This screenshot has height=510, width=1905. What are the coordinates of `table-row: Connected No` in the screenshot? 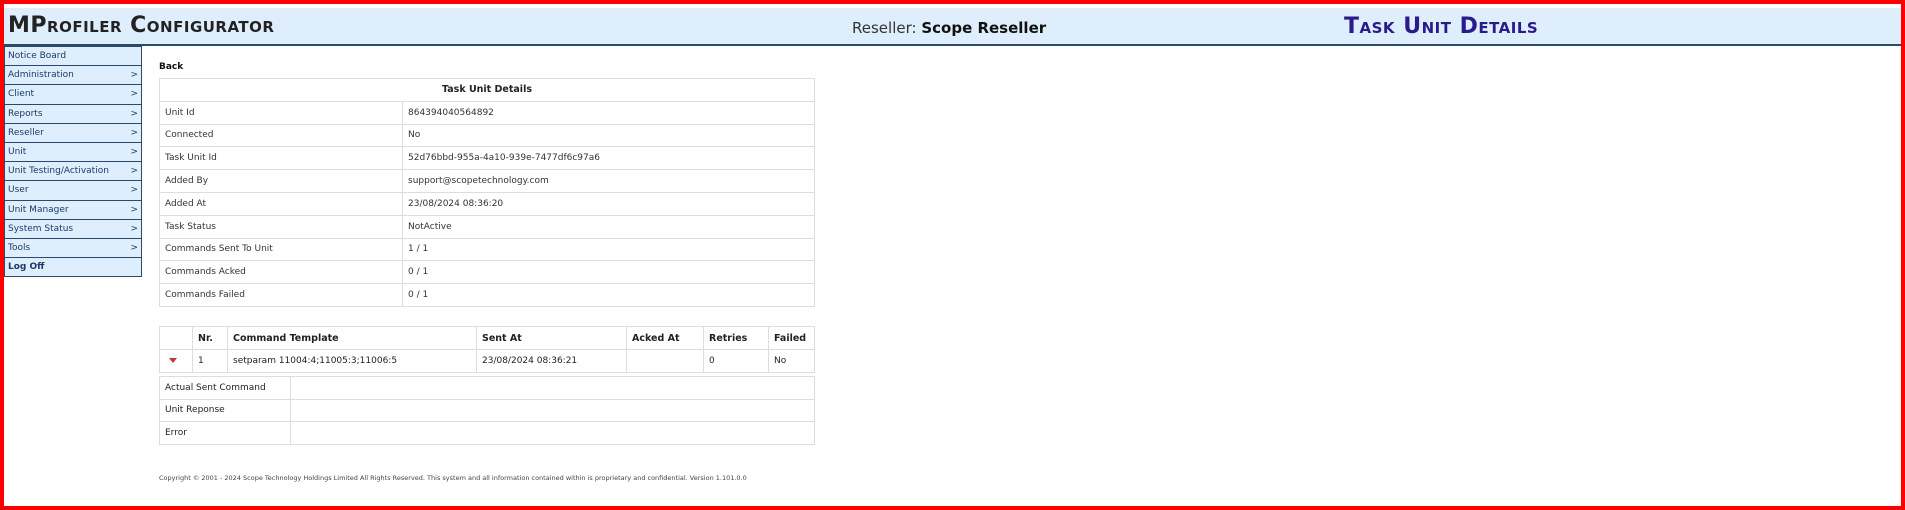 It's located at (487, 135).